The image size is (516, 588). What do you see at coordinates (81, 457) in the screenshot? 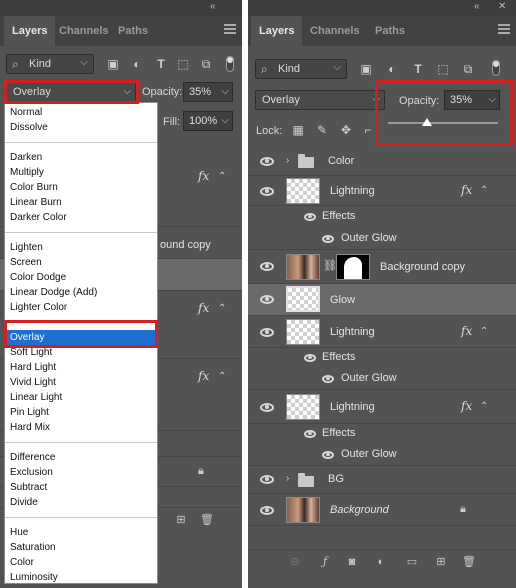
I see `blend-option: Difference` at bounding box center [81, 457].